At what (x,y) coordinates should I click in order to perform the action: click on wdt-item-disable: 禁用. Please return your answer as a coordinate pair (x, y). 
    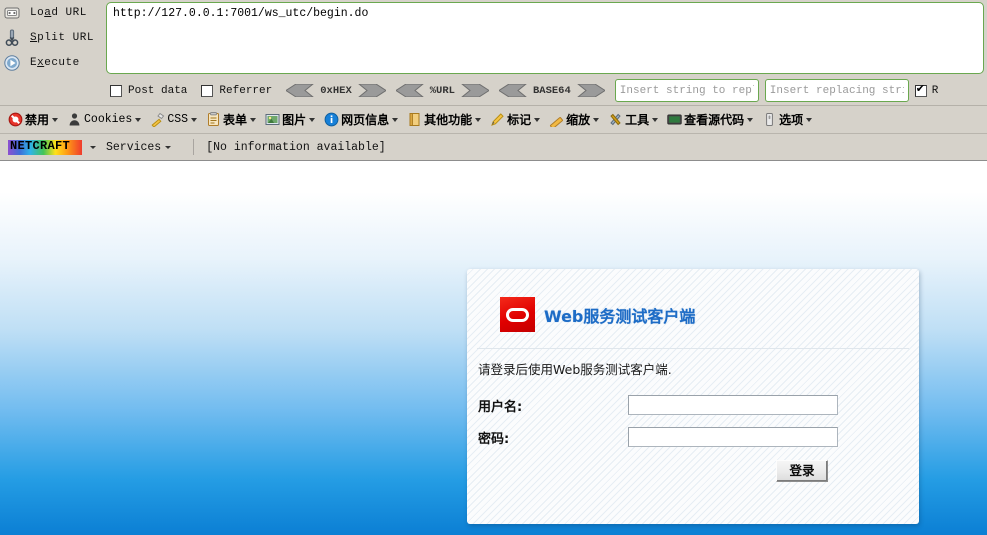
    Looking at the image, I should click on (32, 120).